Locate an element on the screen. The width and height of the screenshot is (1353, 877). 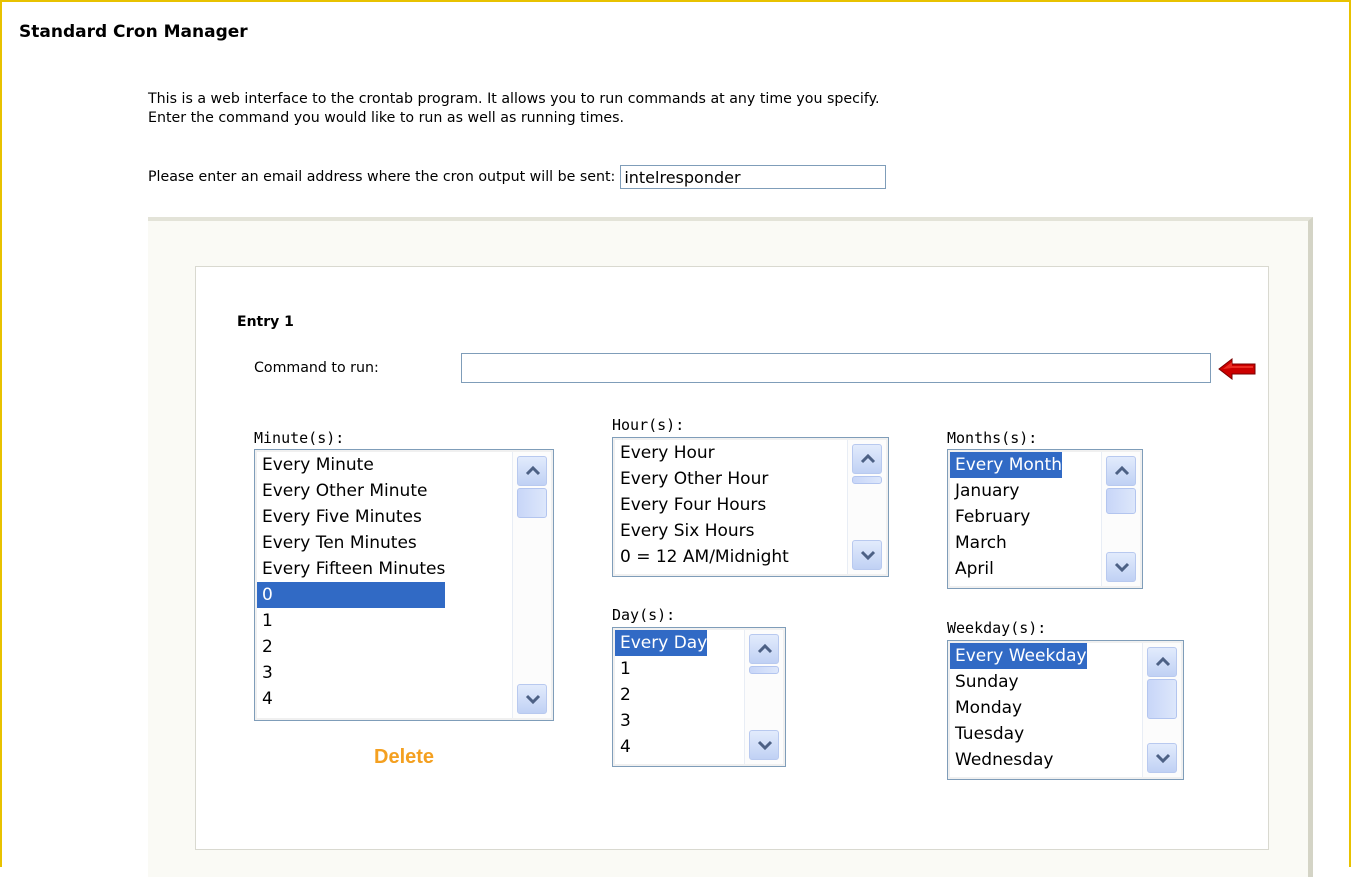
hours-option: Every Hour is located at coordinates (702, 453).